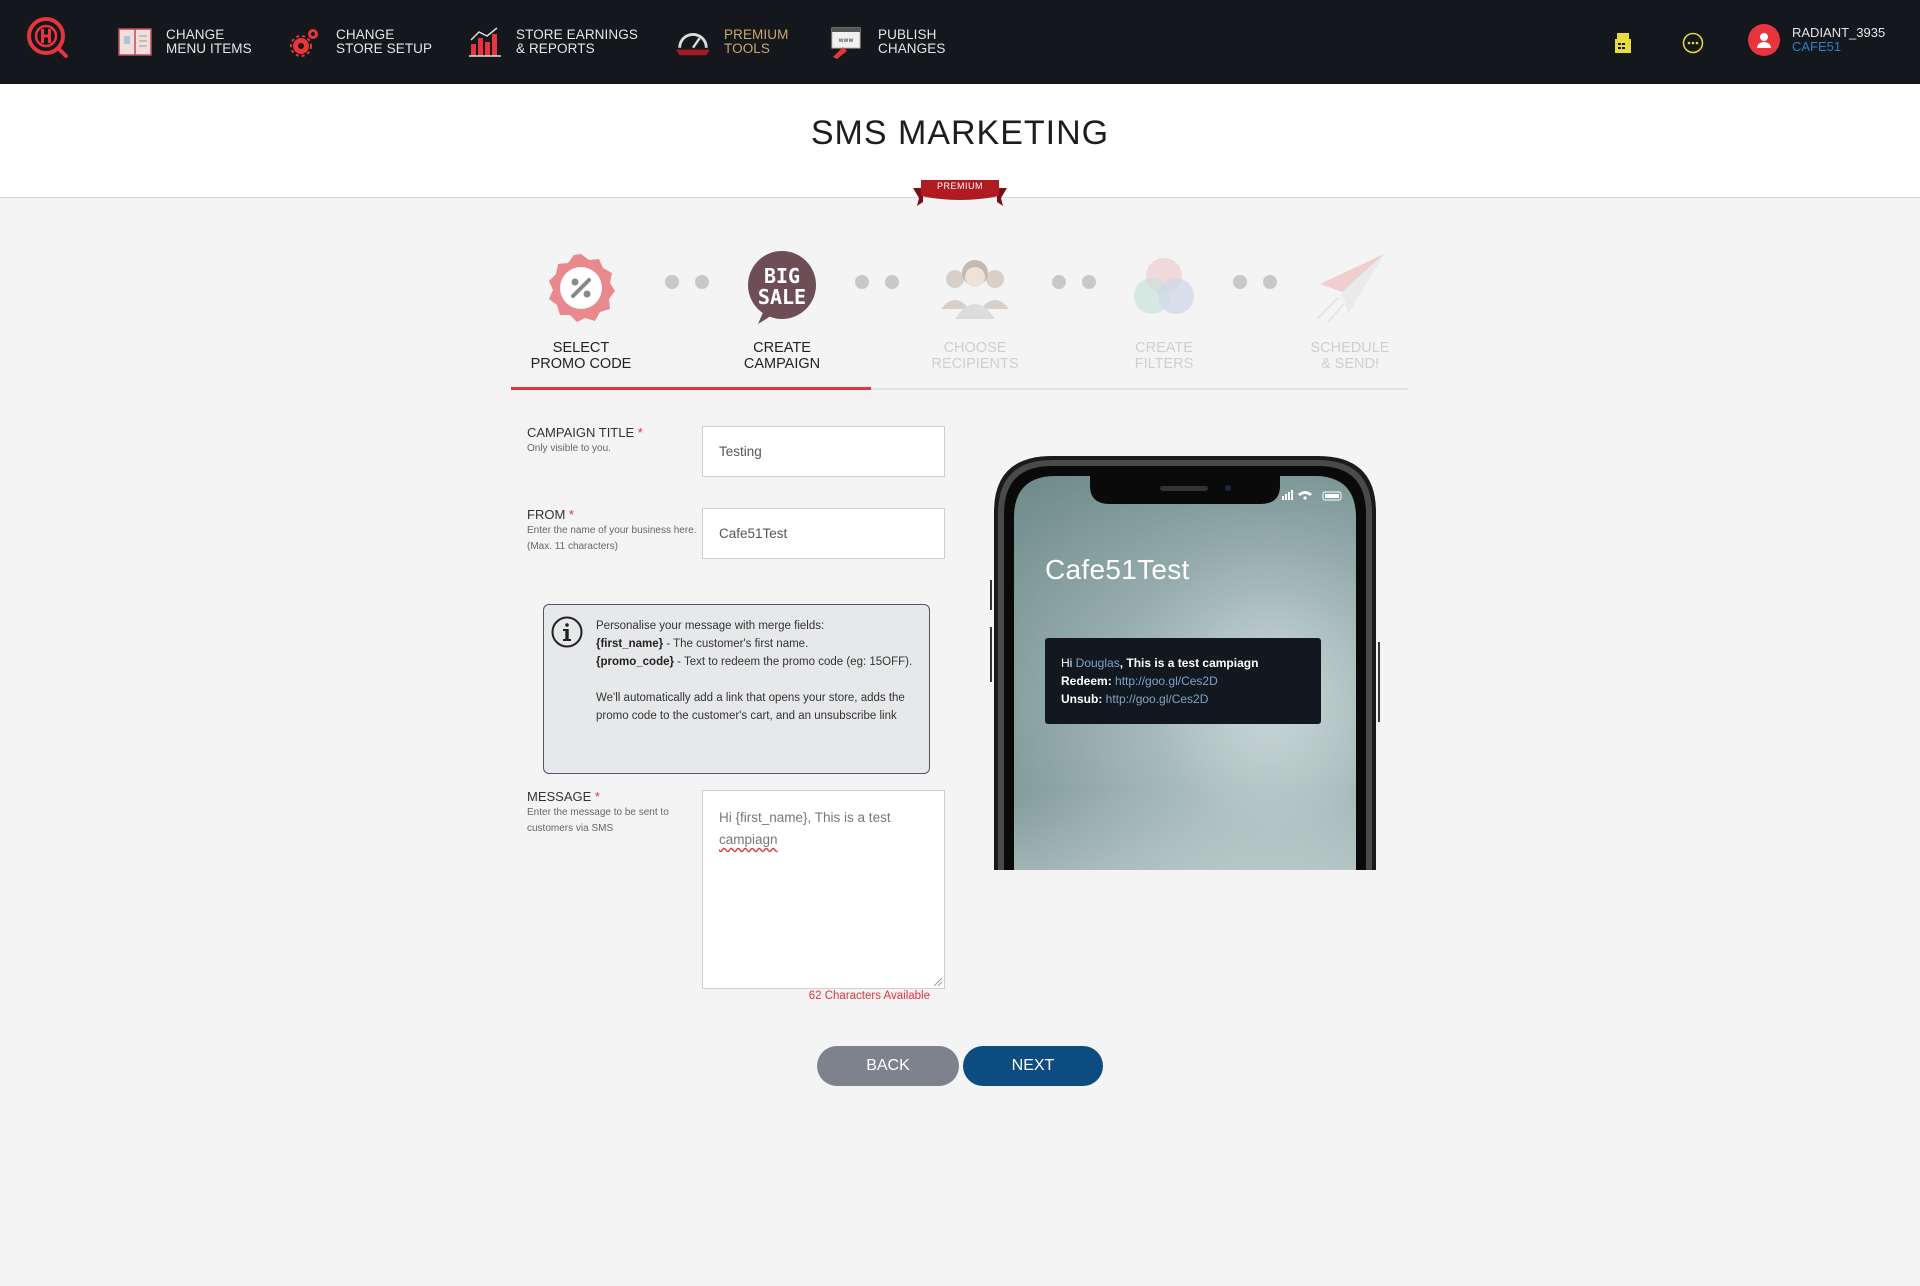  I want to click on from-value: Cafe51Test, so click(753, 533).